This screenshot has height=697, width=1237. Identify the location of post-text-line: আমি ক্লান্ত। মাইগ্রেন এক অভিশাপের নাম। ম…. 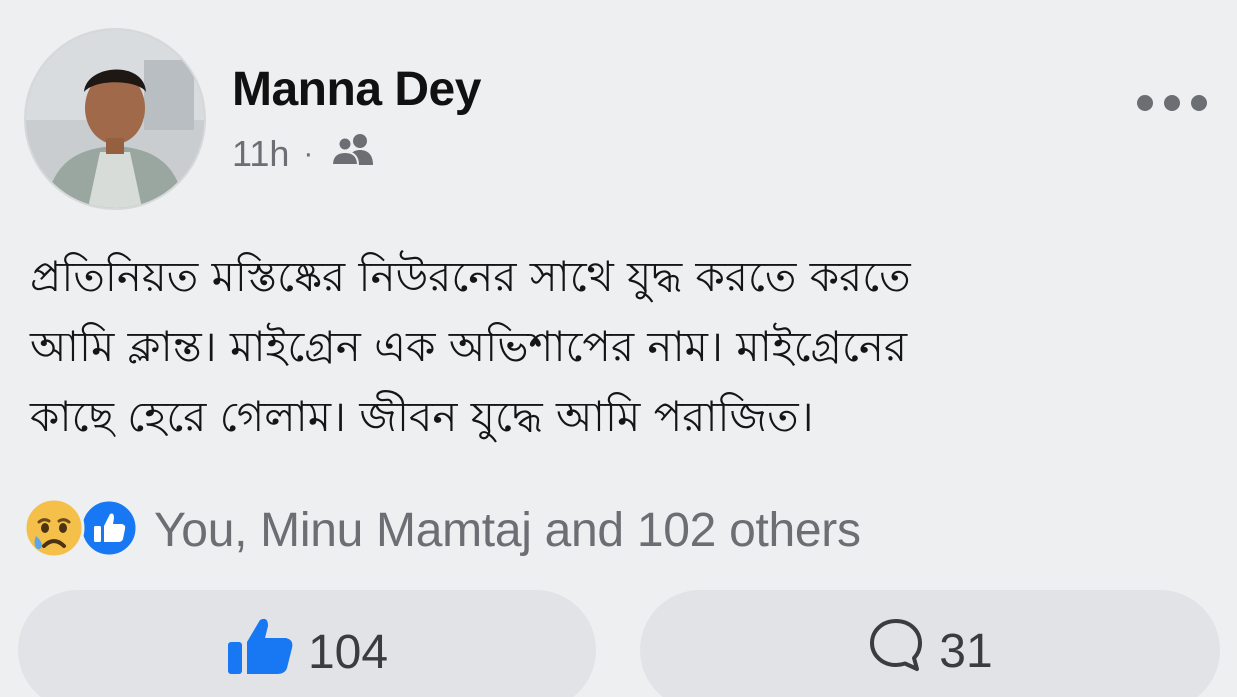
(469, 346).